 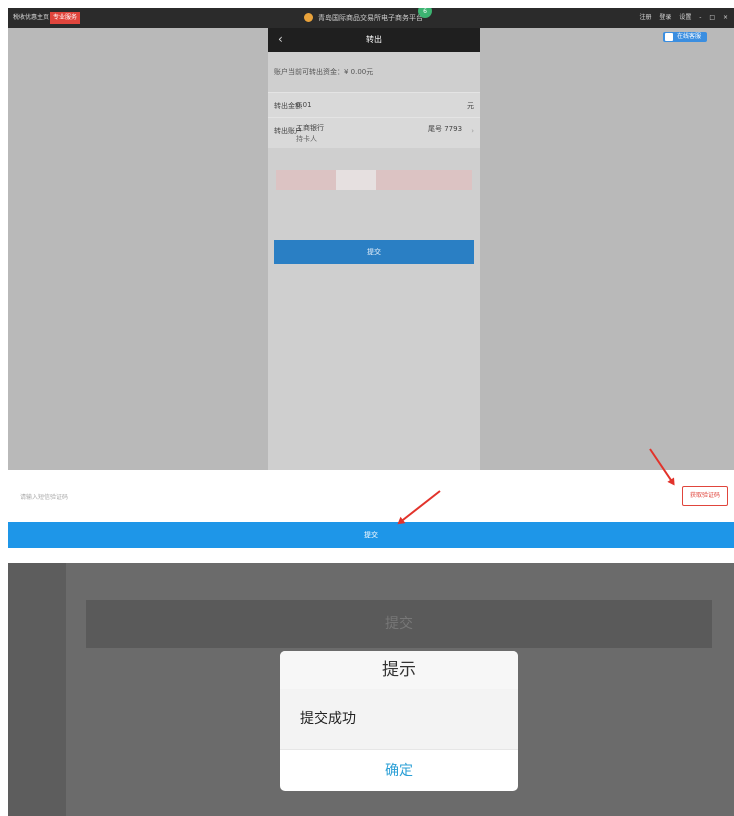 I want to click on minimize-icon: -, so click(x=700, y=17).